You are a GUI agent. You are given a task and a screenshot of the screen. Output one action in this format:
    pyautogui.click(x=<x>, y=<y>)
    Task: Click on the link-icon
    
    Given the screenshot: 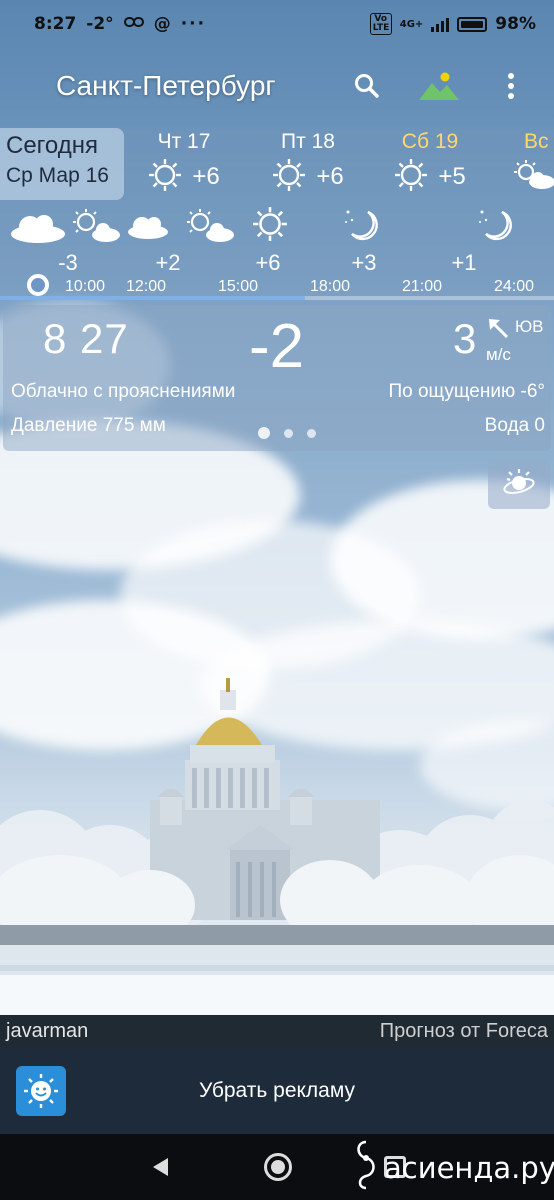 What is the action you would take?
    pyautogui.click(x=133, y=24)
    